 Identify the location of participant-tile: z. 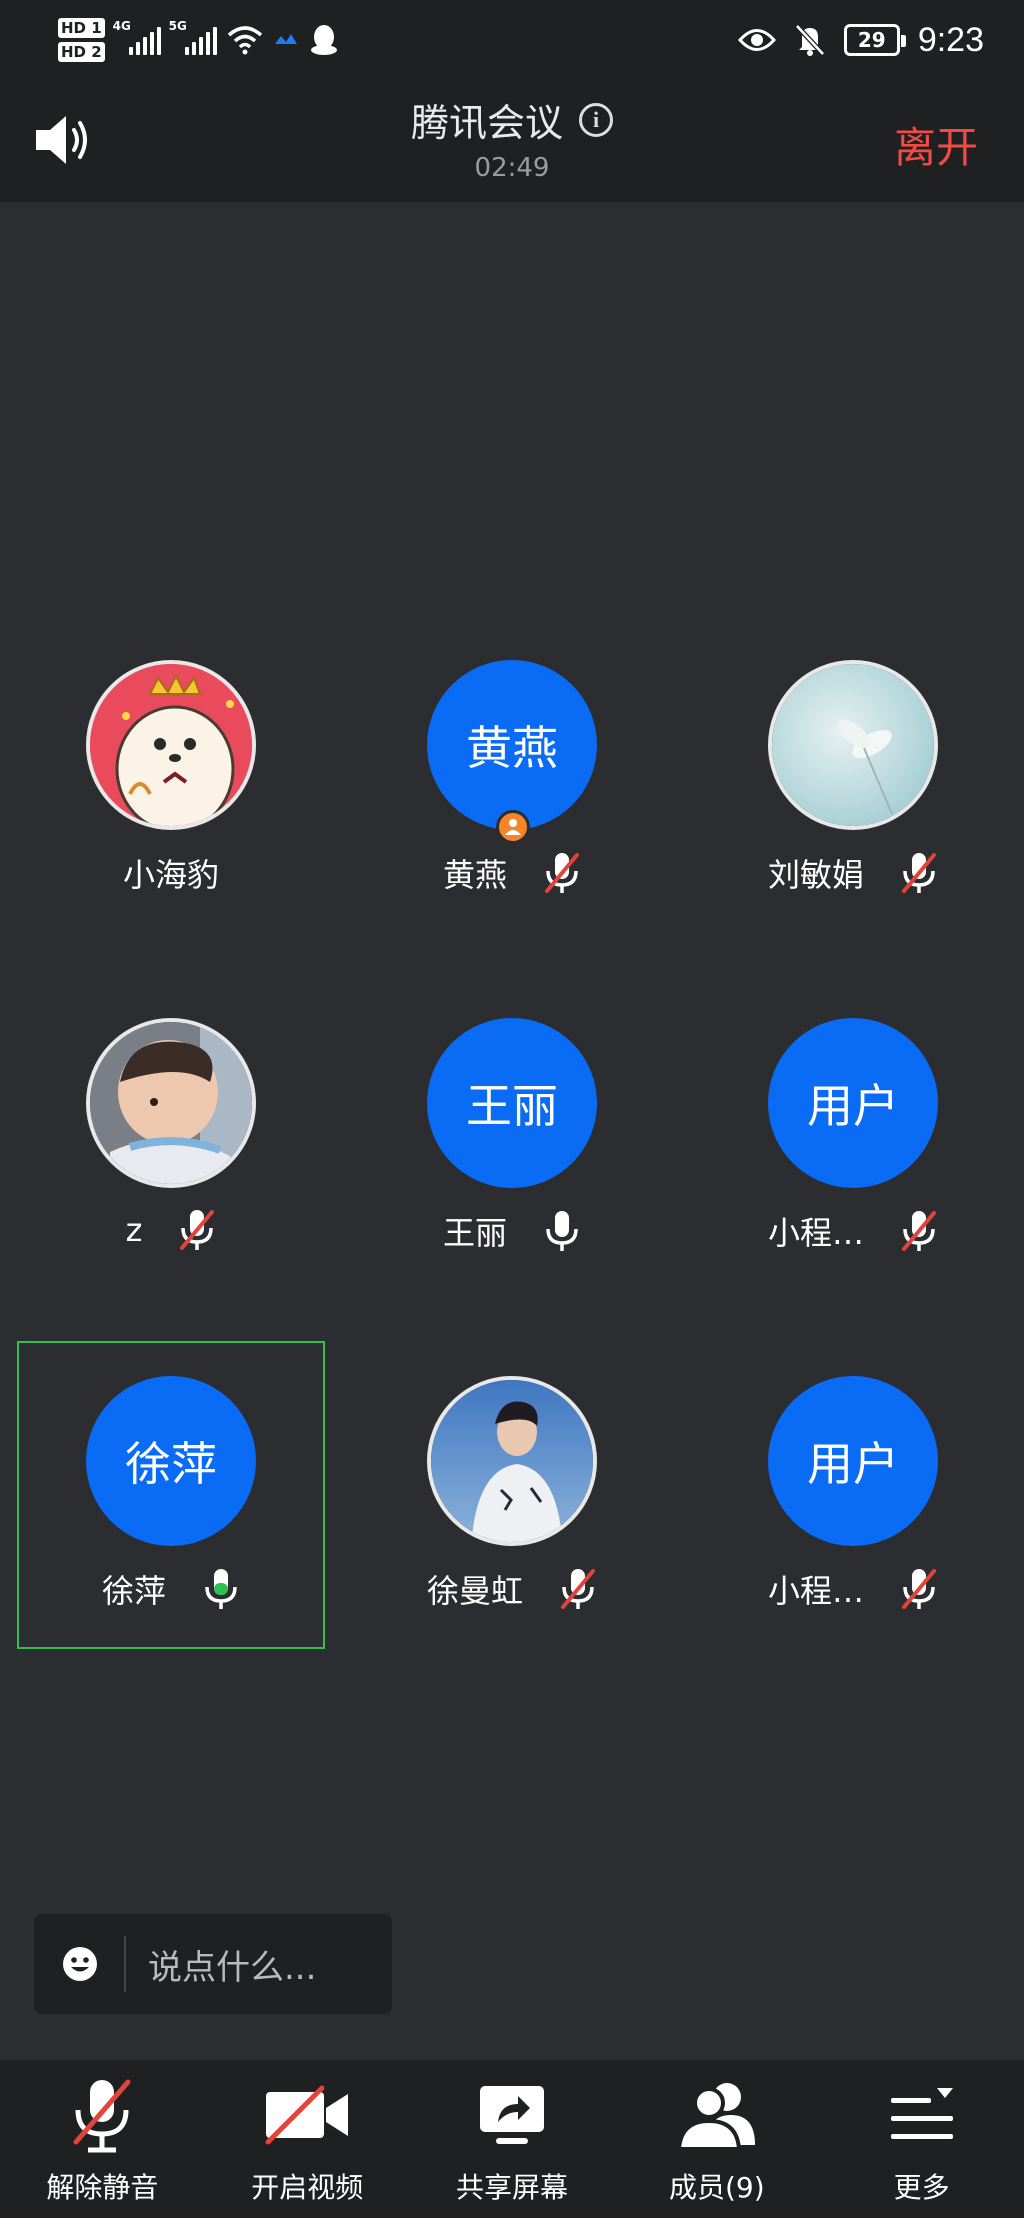
(171, 1148).